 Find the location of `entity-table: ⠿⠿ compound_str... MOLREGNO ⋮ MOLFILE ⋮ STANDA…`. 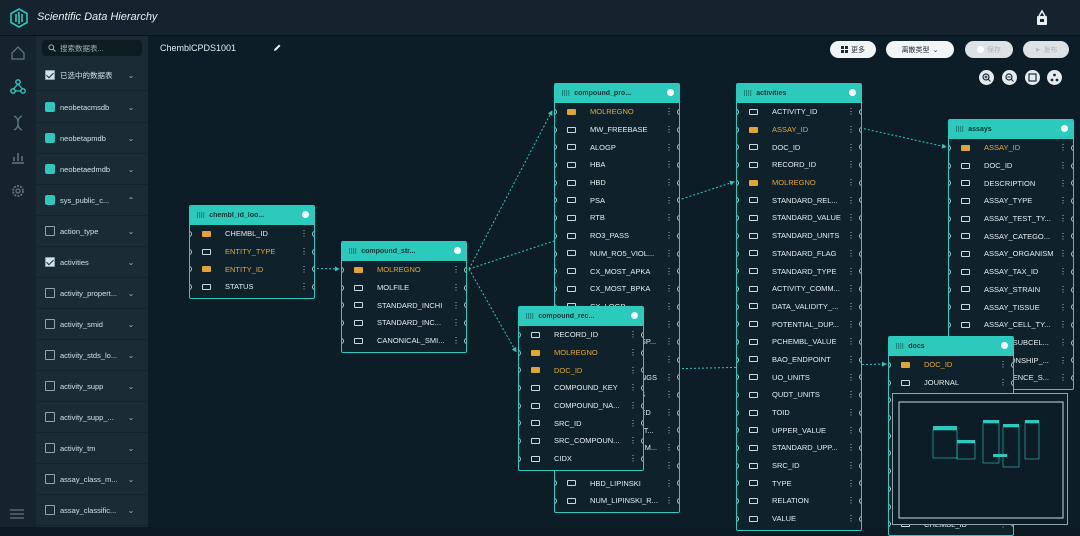

entity-table: ⠿⠿ compound_str... MOLREGNO ⋮ MOLFILE ⋮ STANDA… is located at coordinates (404, 297).